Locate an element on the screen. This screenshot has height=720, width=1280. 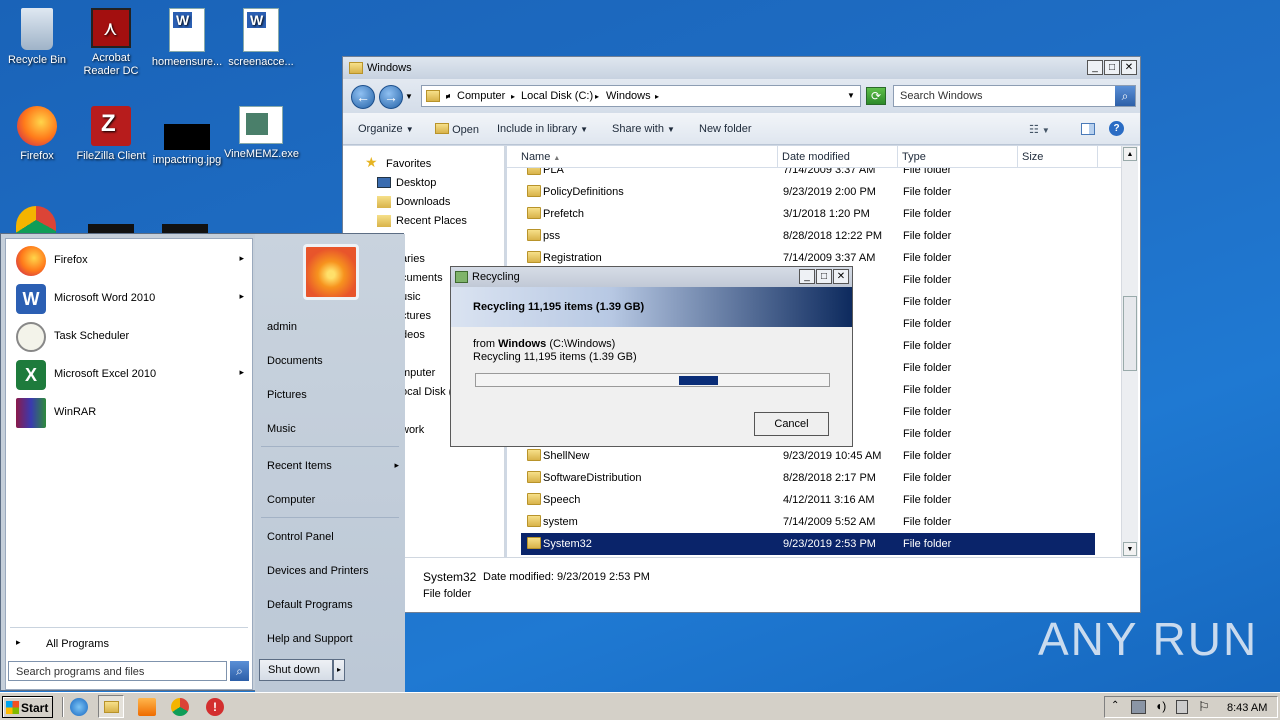
desktop-icon-recycle-bin: Recycle Bin is located at coordinates (37, 37).